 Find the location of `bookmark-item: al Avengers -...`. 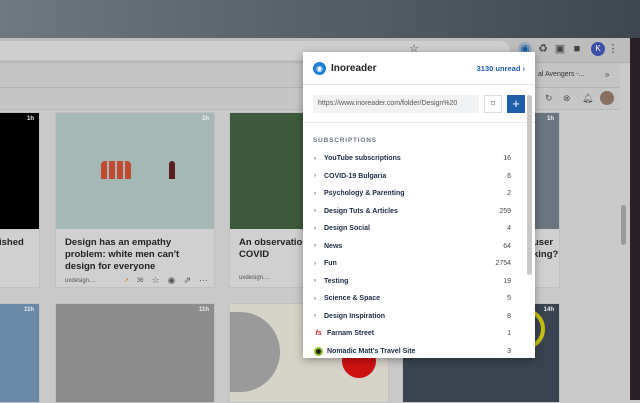

bookmark-item: al Avengers -... is located at coordinates (561, 74).